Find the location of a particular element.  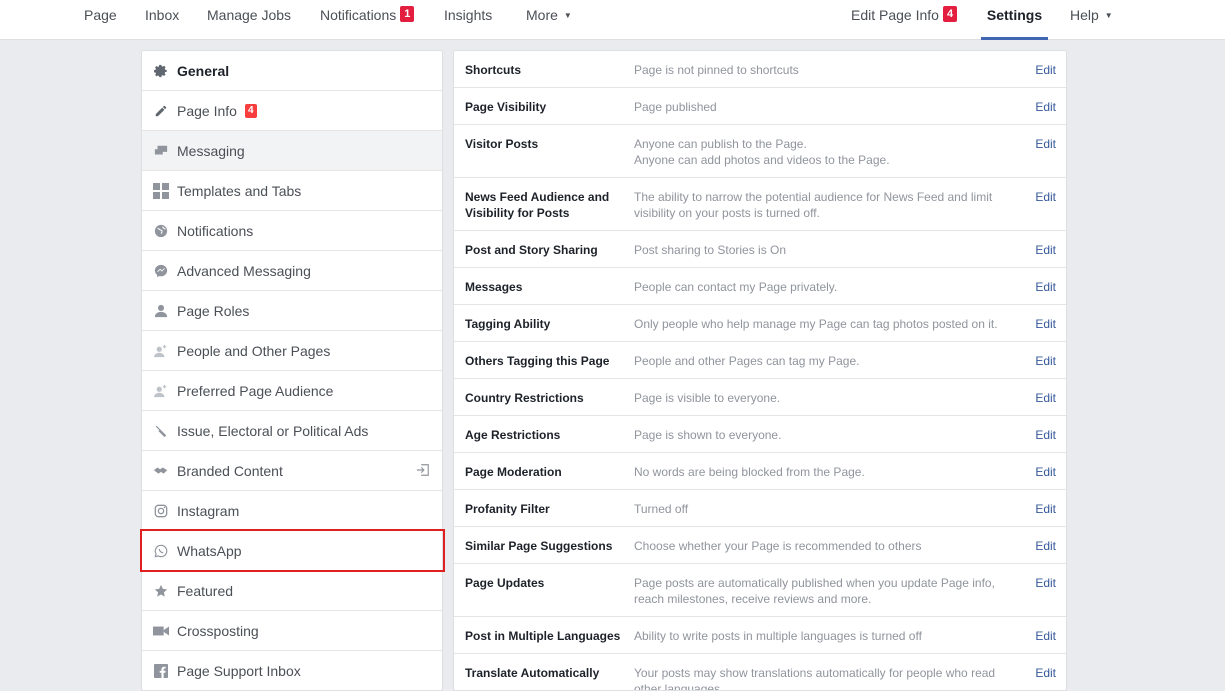

settings-row-label: Page Visibility is located at coordinates (506, 107).